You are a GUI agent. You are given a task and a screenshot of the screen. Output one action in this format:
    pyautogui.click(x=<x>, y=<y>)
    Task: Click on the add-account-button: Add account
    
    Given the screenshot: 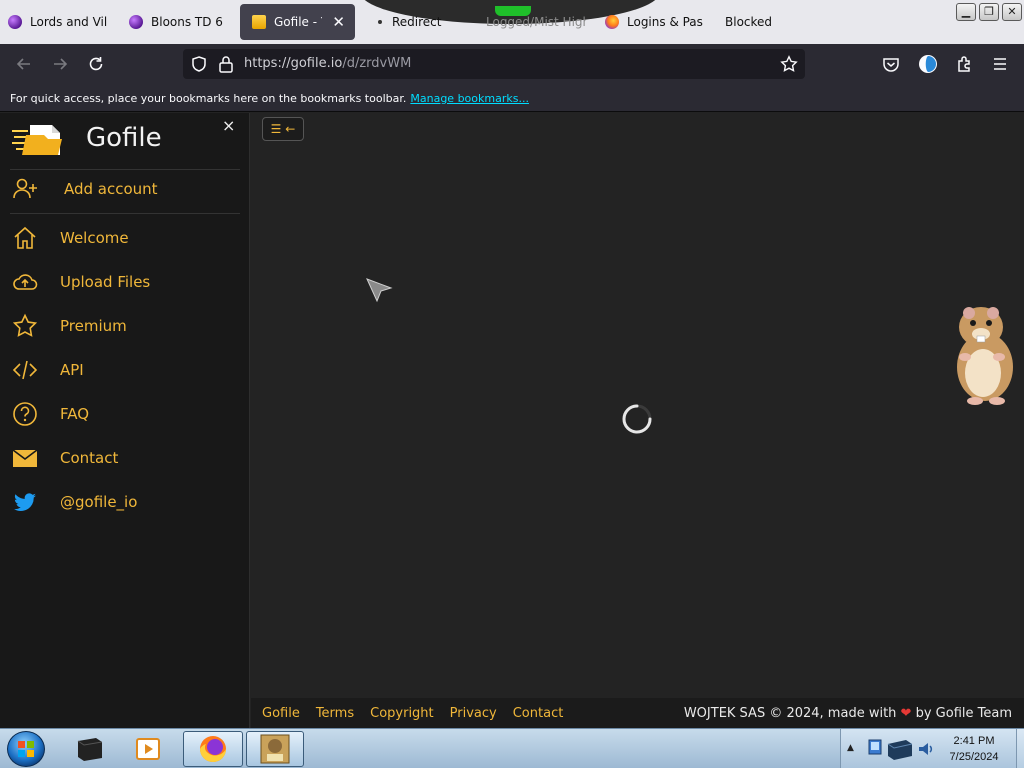 What is the action you would take?
    pyautogui.click(x=125, y=189)
    